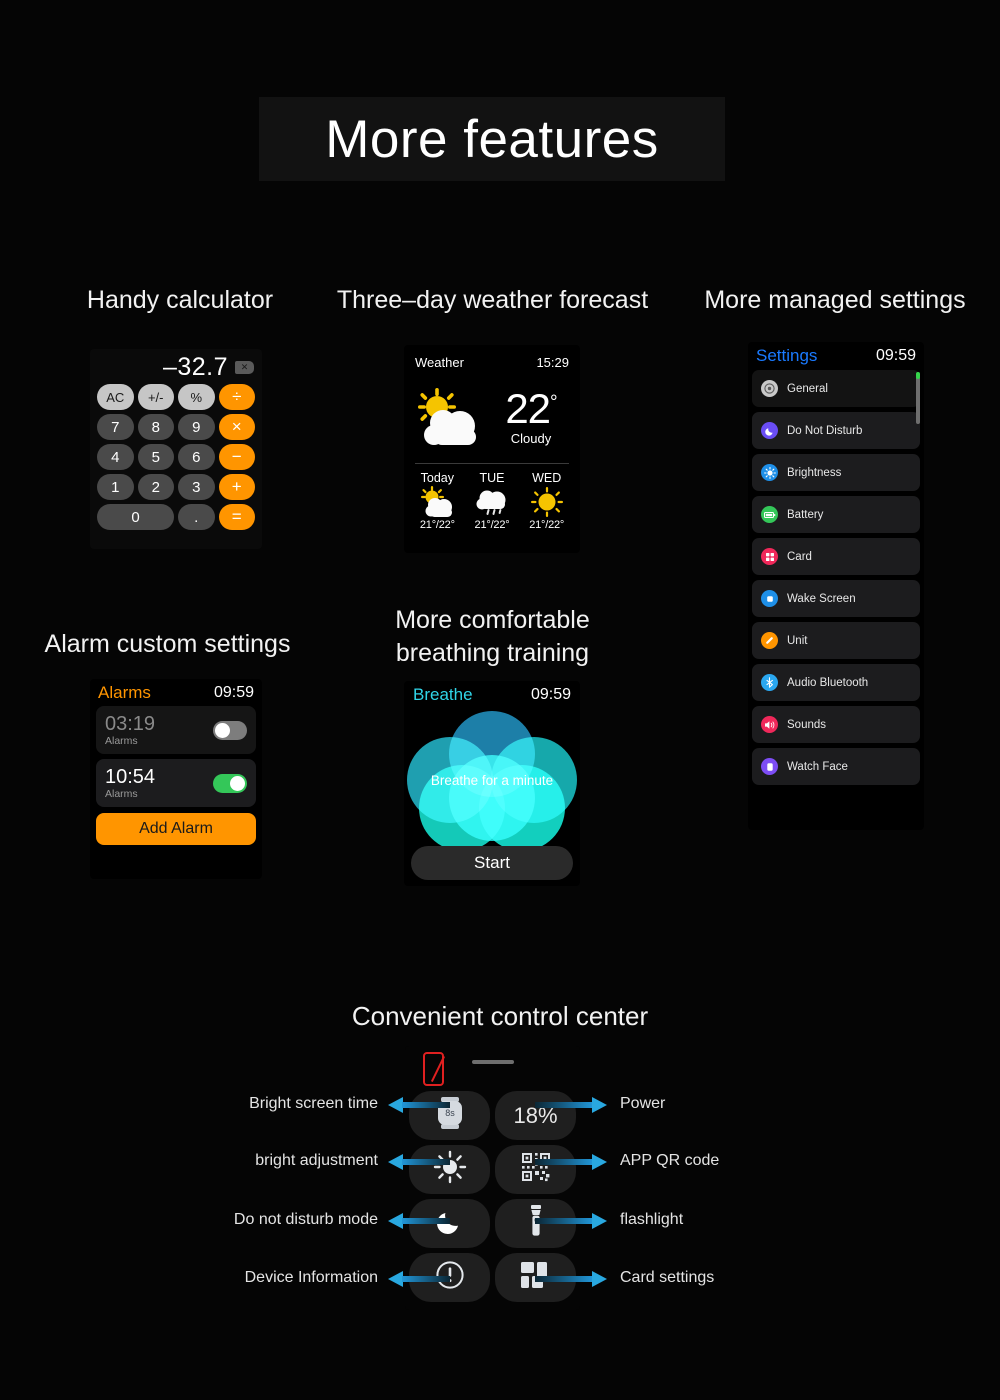 This screenshot has height=1400, width=1000. Describe the element at coordinates (230, 783) in the screenshot. I see `alarm-toggle-on` at that location.